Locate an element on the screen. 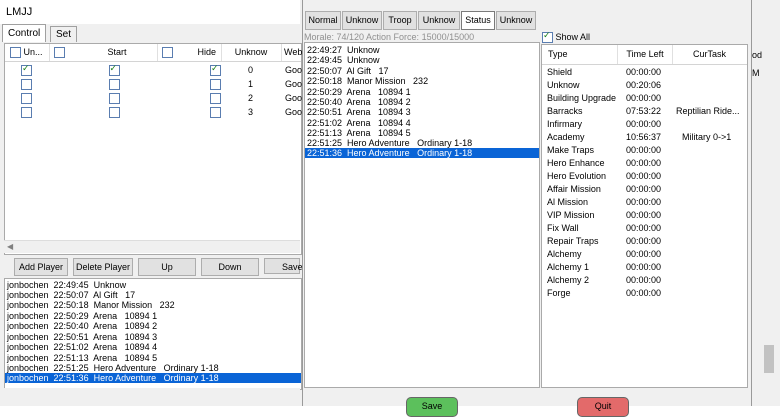  up-button: Up is located at coordinates (167, 267).